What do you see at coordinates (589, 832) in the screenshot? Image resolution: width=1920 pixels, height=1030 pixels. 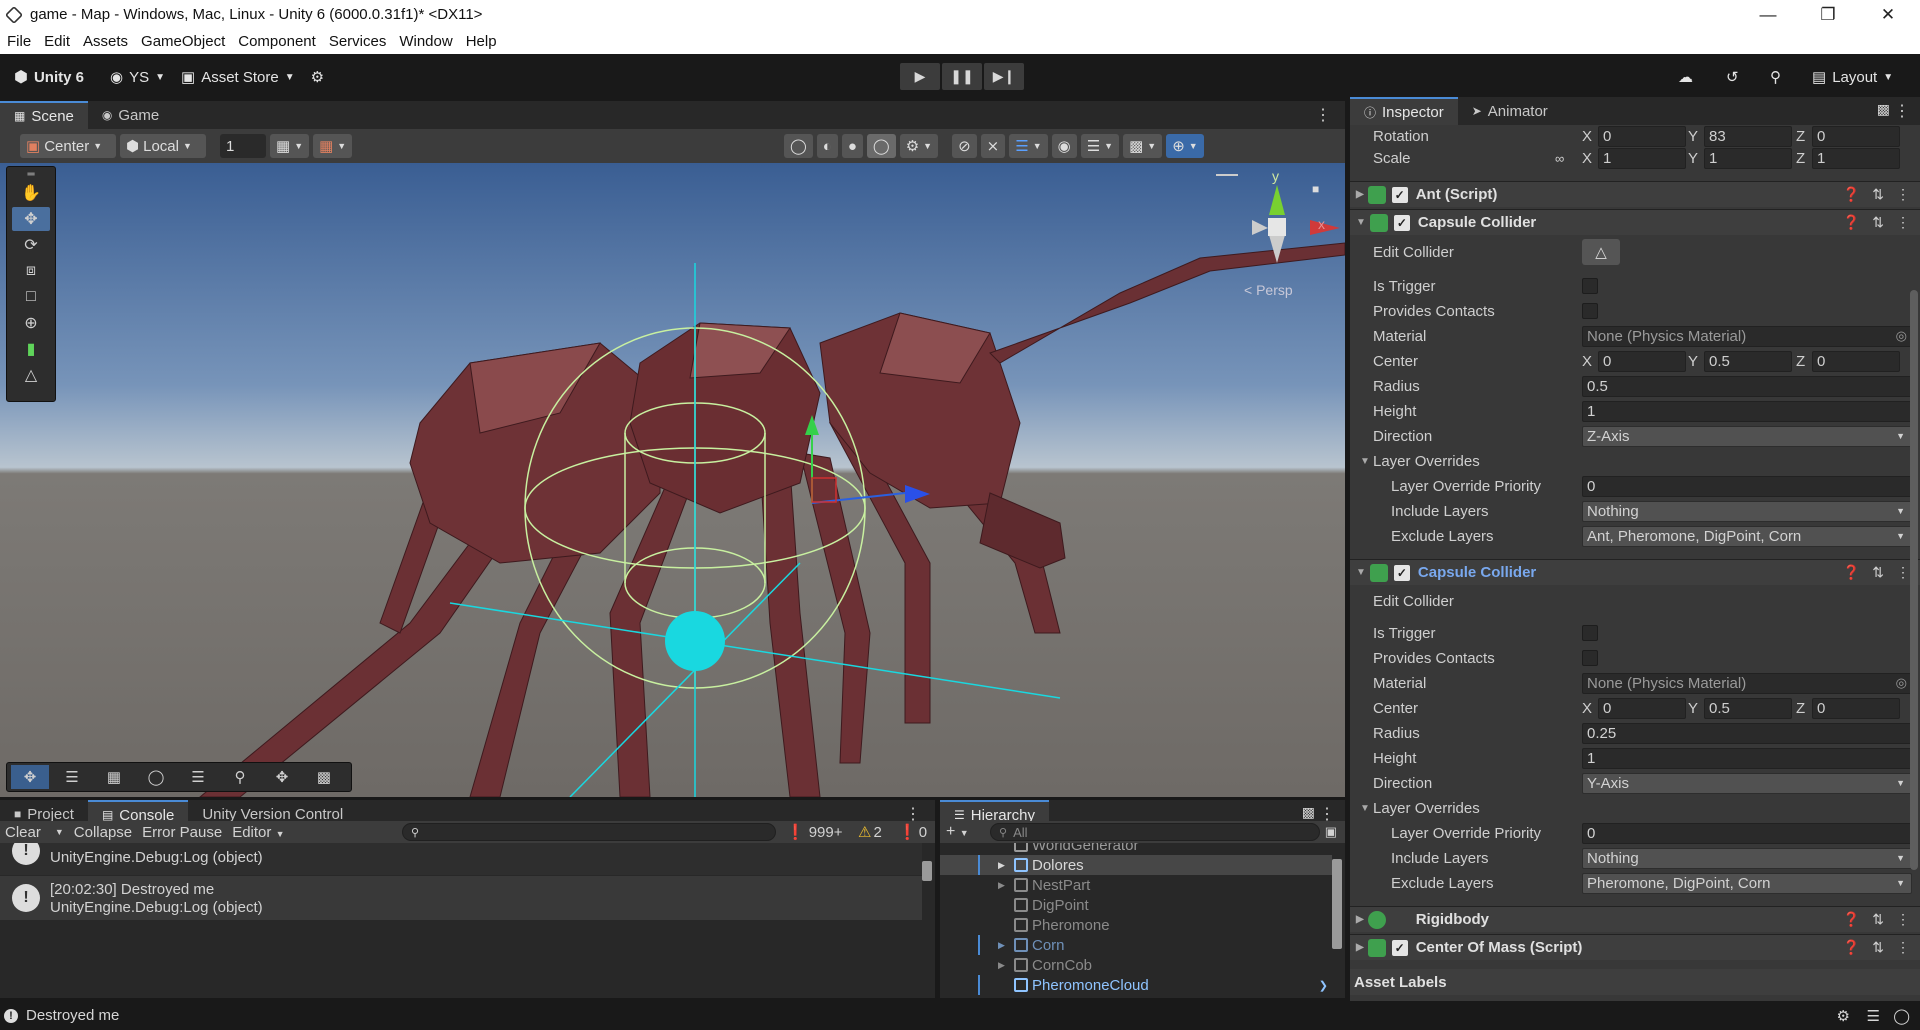 I see `console-search-input: ⚲` at bounding box center [589, 832].